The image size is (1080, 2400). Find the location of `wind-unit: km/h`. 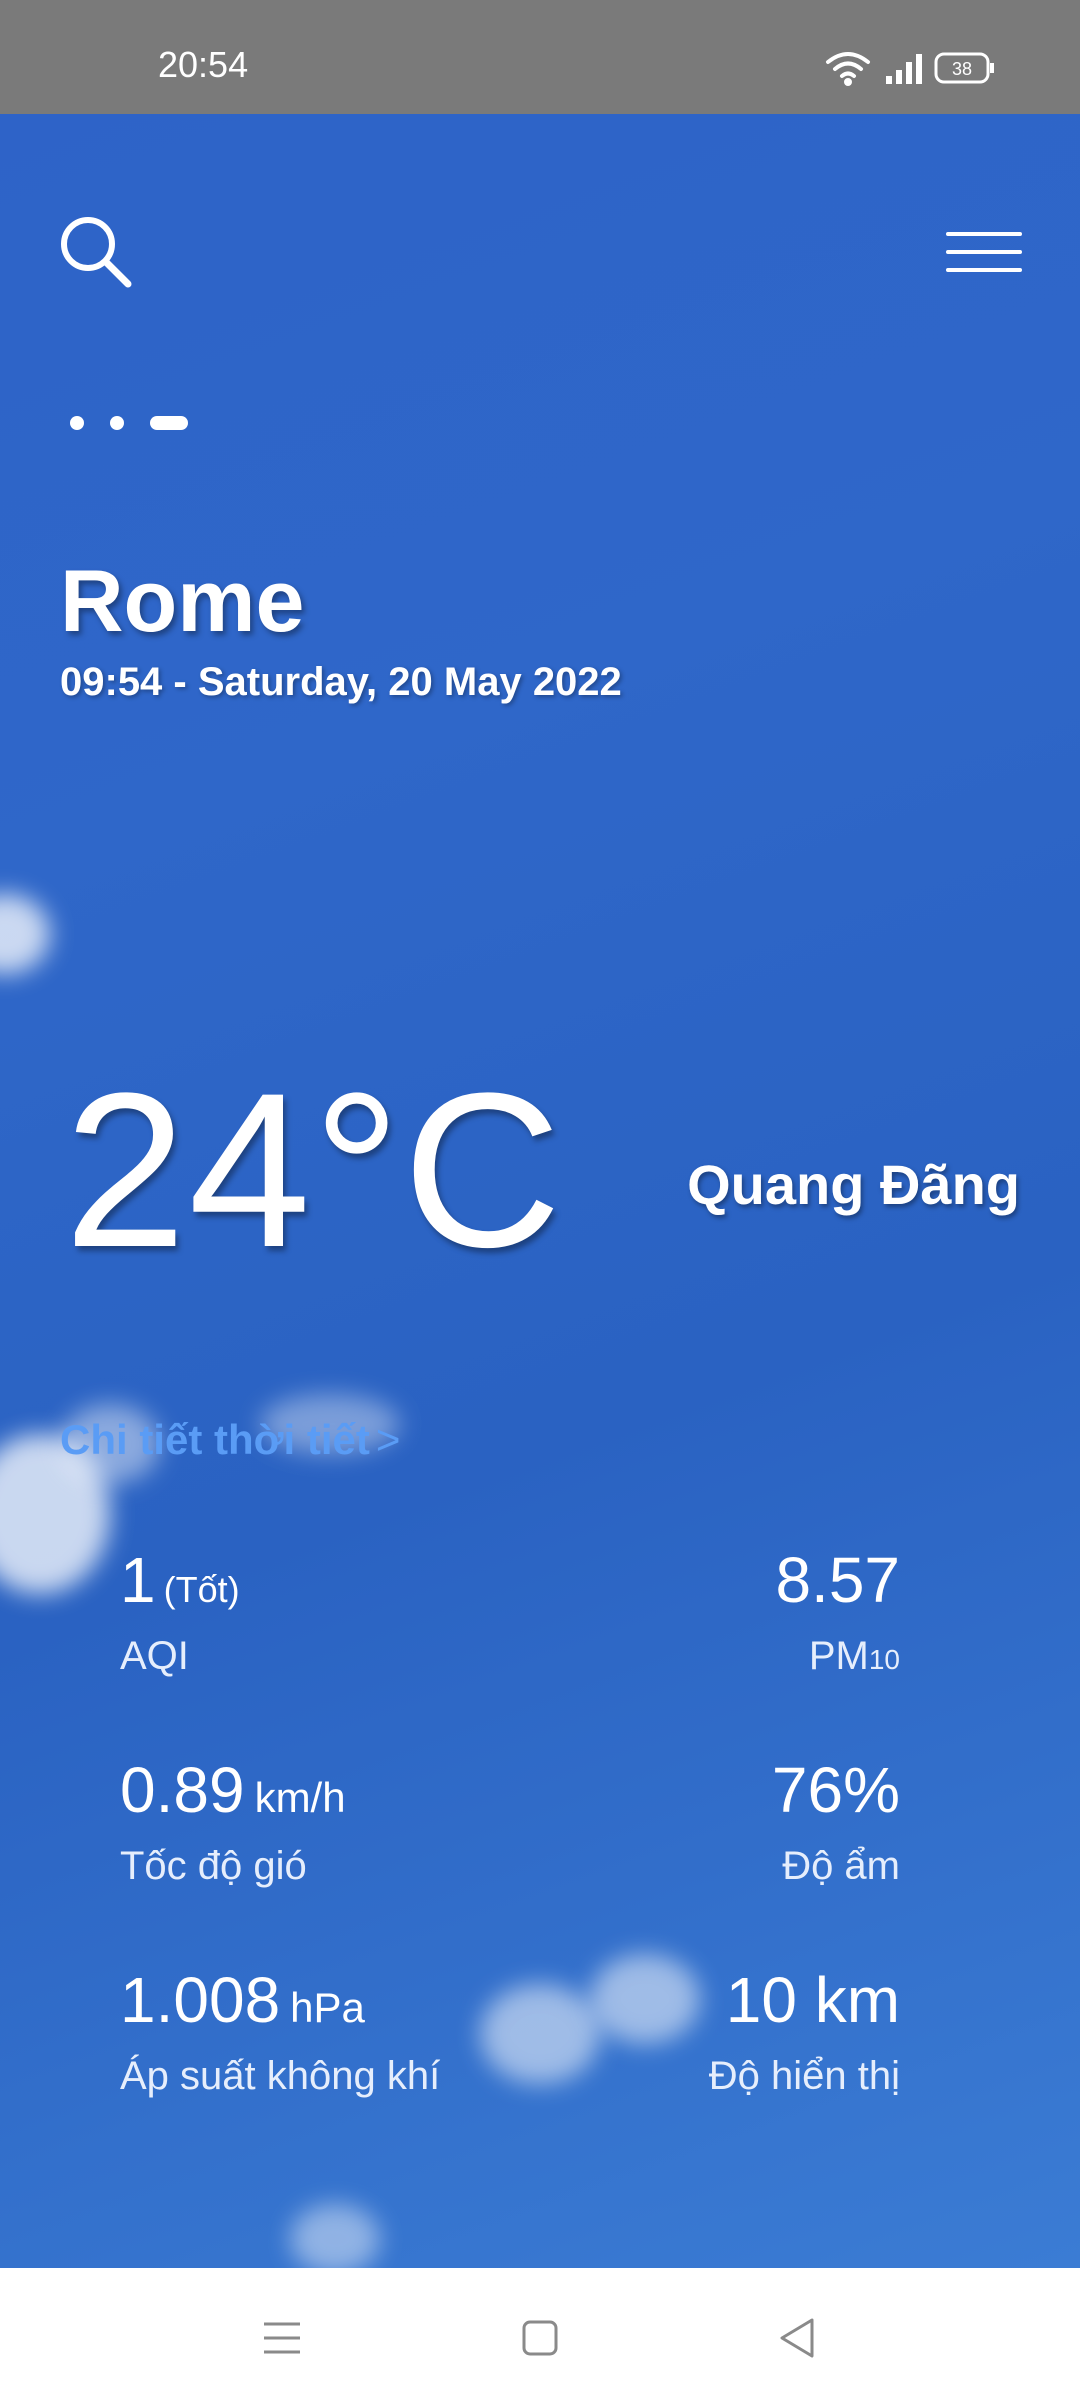

wind-unit: km/h is located at coordinates (300, 1797).